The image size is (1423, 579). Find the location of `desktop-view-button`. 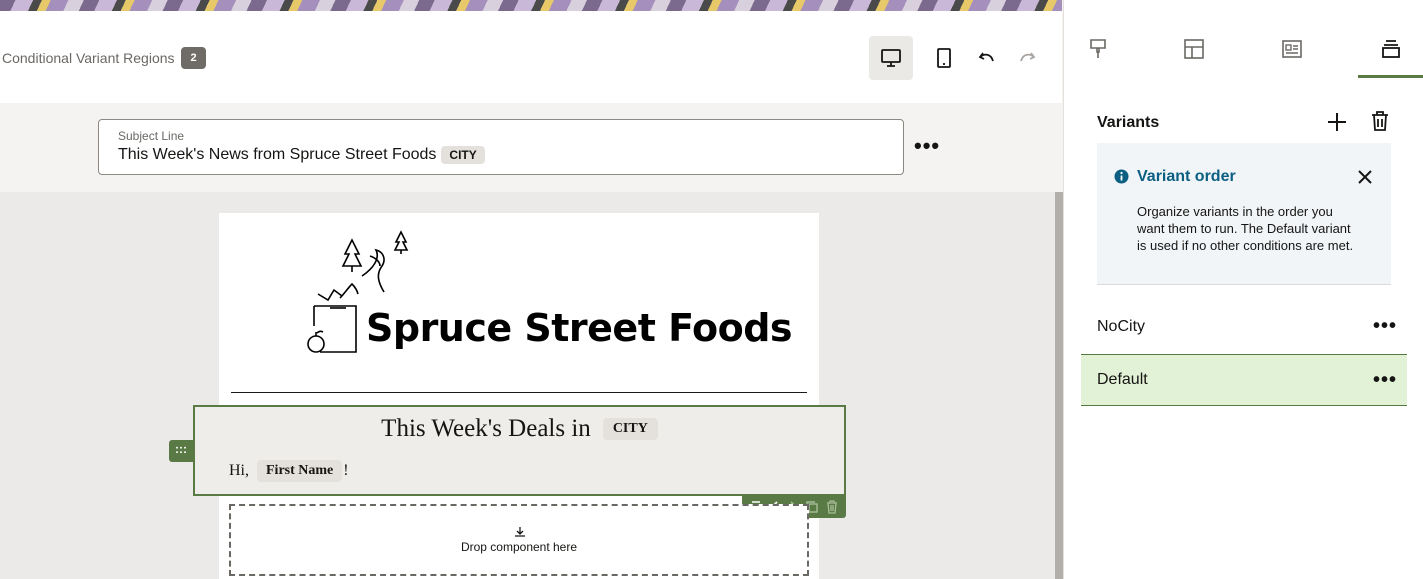

desktop-view-button is located at coordinates (891, 58).